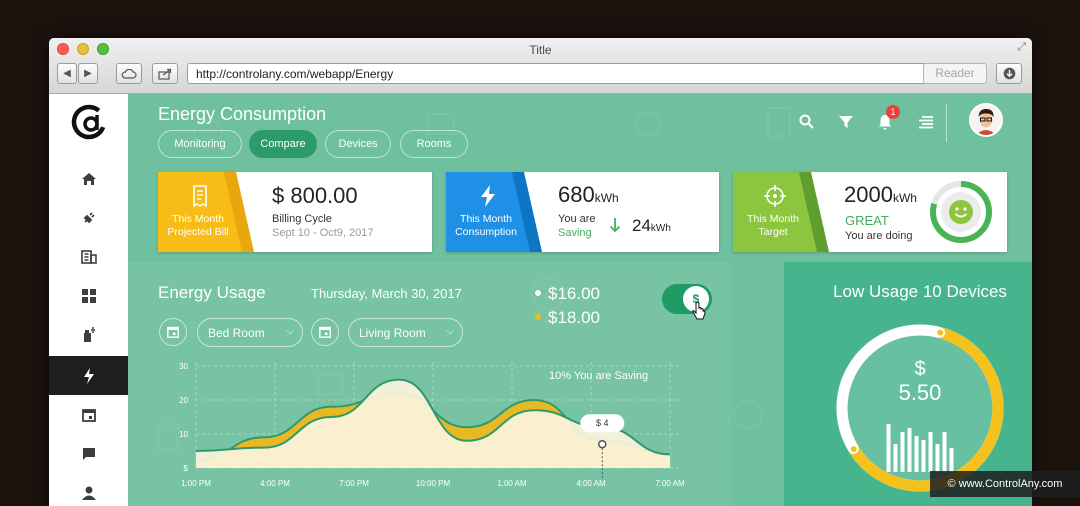  I want to click on filter-icon, so click(846, 122).